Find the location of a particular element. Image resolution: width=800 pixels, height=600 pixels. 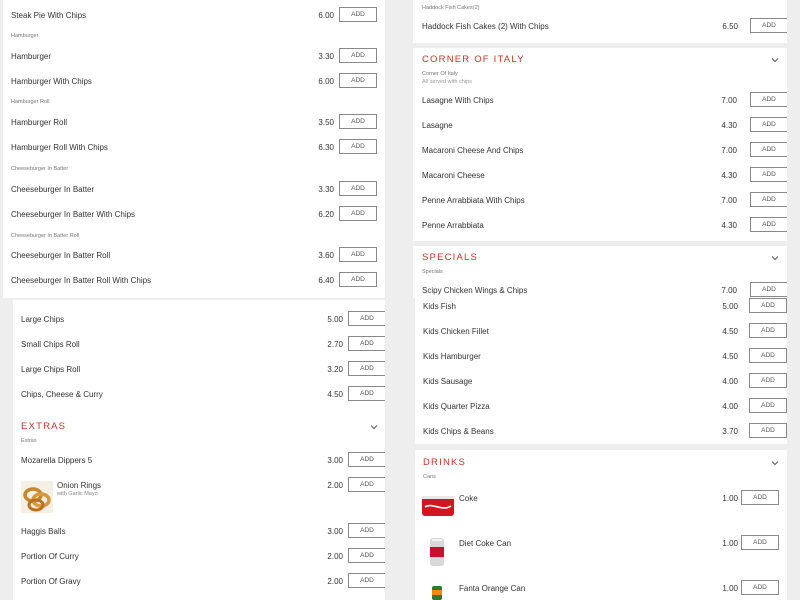

extras-header: Extras is located at coordinates (199, 425).